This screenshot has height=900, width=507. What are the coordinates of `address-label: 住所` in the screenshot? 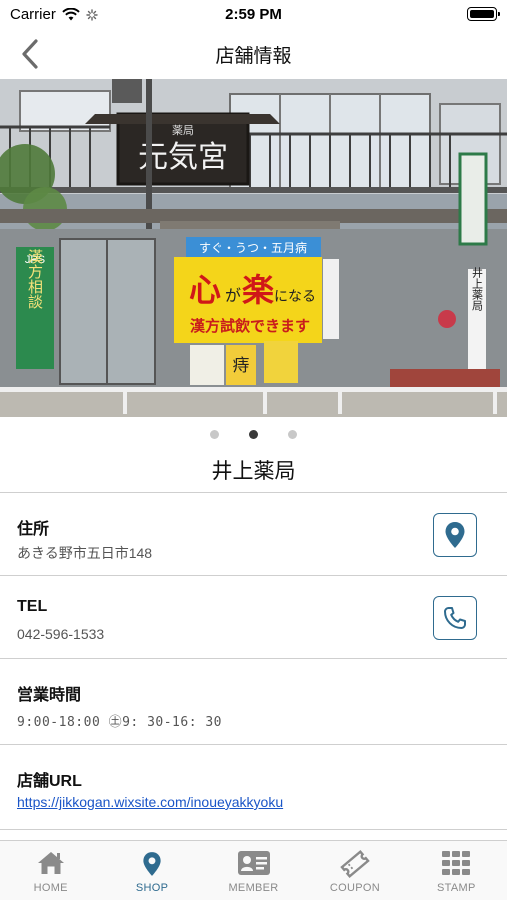 It's located at (33, 529).